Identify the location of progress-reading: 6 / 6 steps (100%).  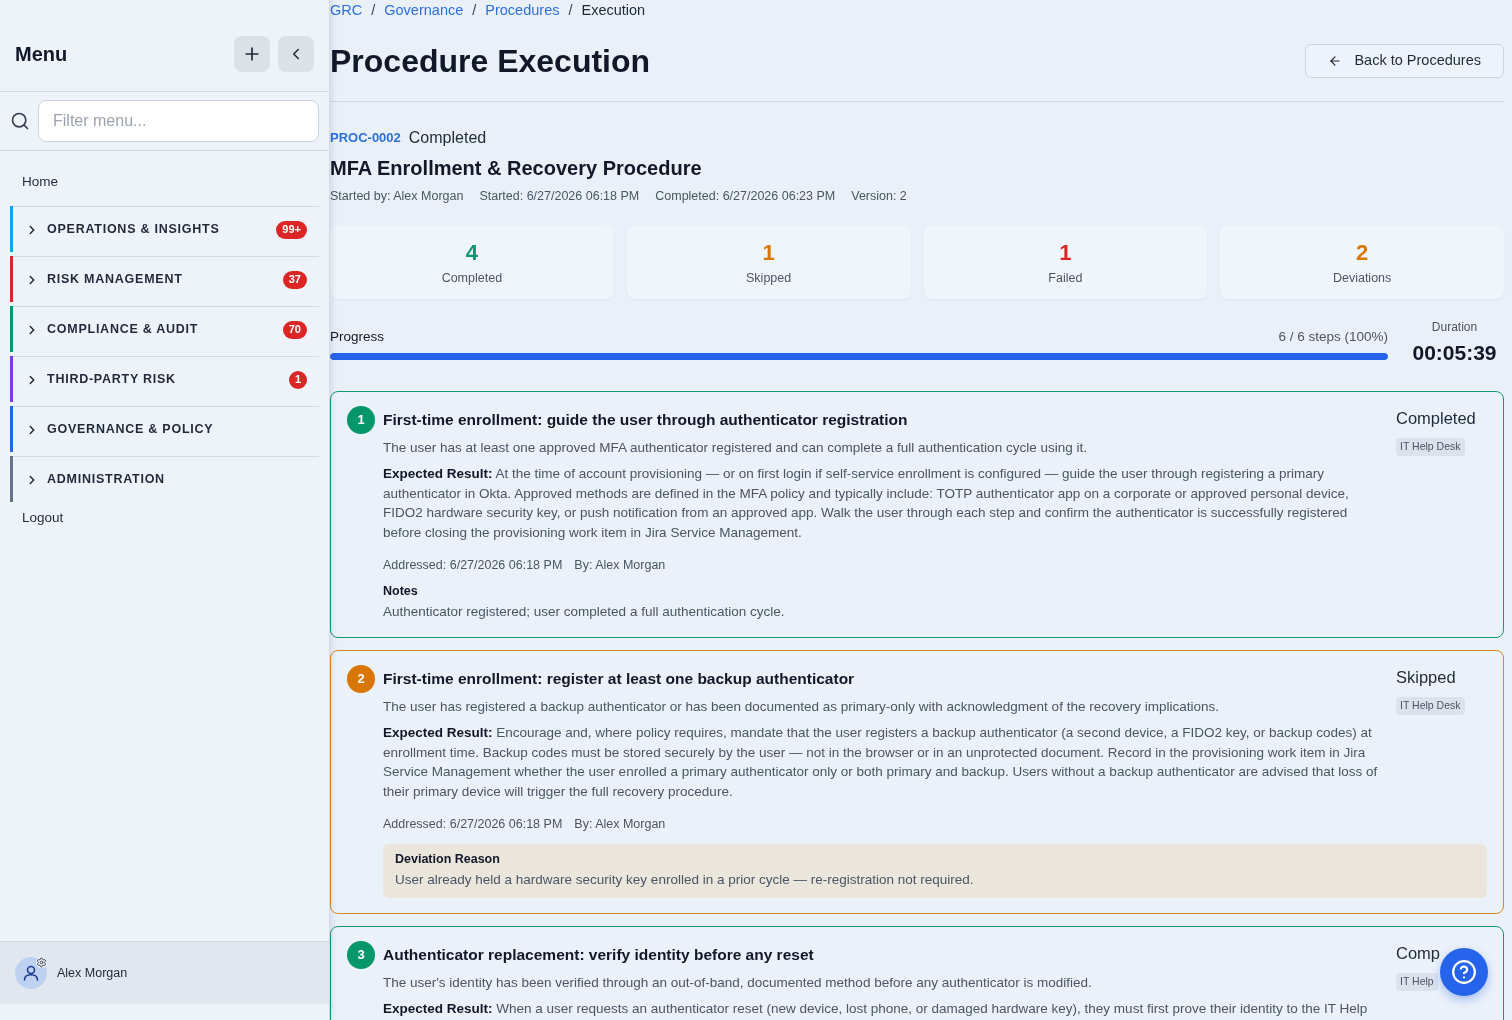
(1333, 336).